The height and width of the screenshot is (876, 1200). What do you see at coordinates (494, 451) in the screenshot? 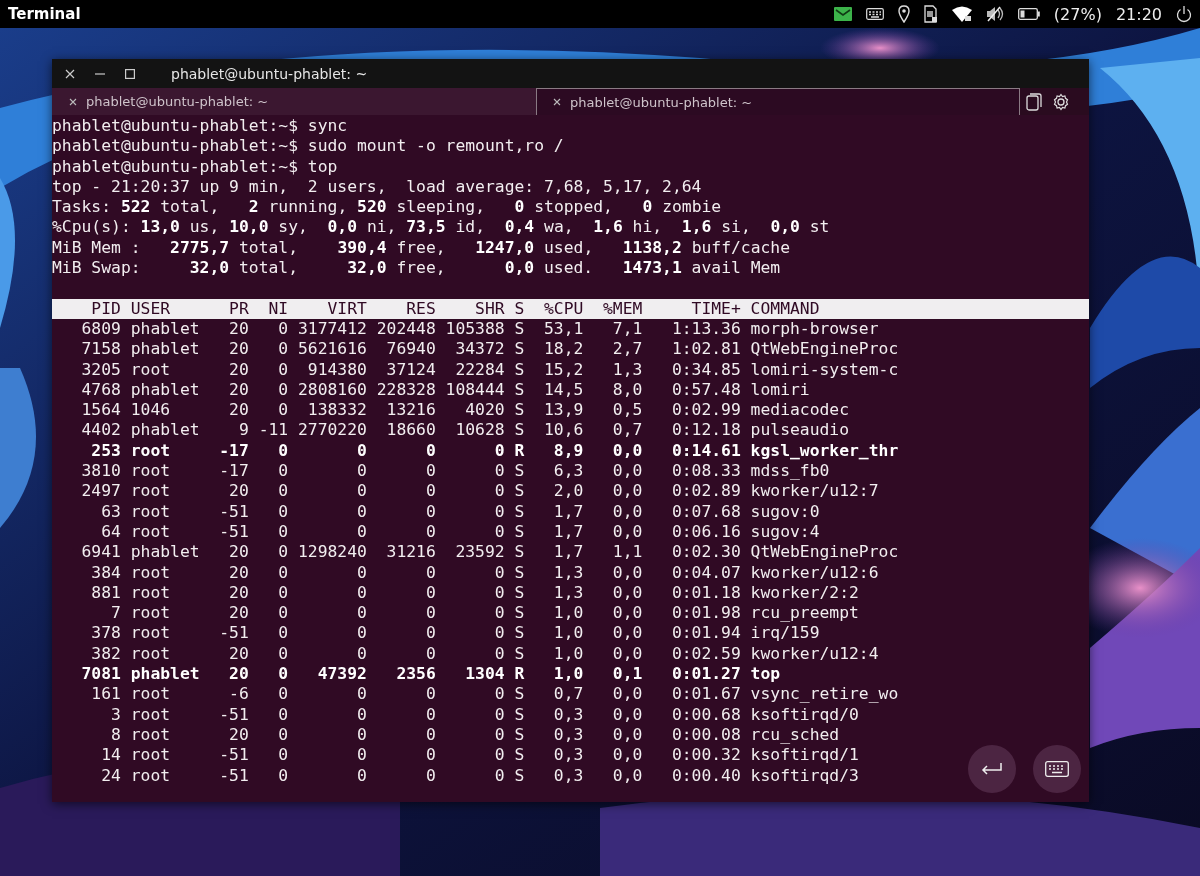
I see `process-row-text: 253 root -17 0 0 0 0 R 8,9 0,0 0:14.61 kgsl_worker_thr` at bounding box center [494, 451].